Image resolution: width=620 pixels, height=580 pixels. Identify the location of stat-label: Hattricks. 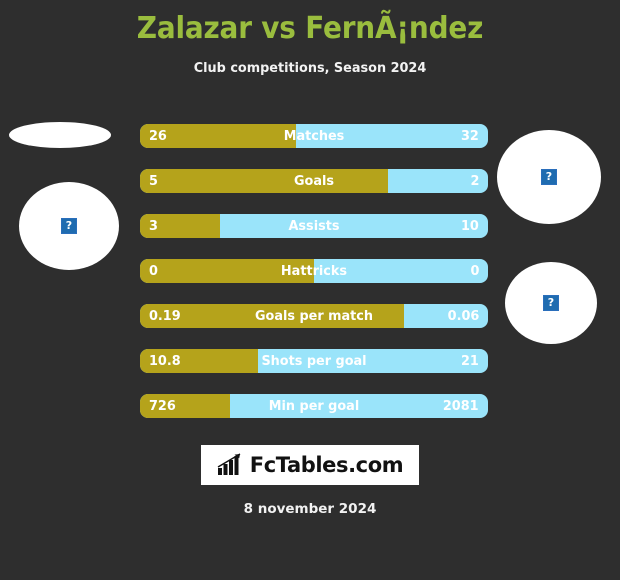
(314, 271).